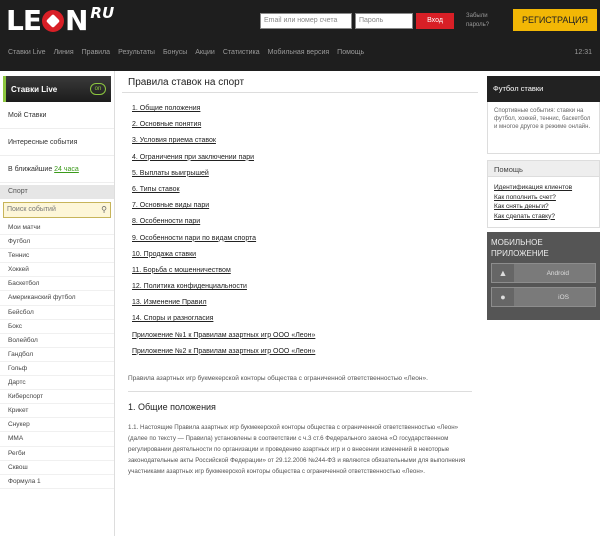 The image size is (600, 536). I want to click on sport-item: Крикет, so click(57, 411).